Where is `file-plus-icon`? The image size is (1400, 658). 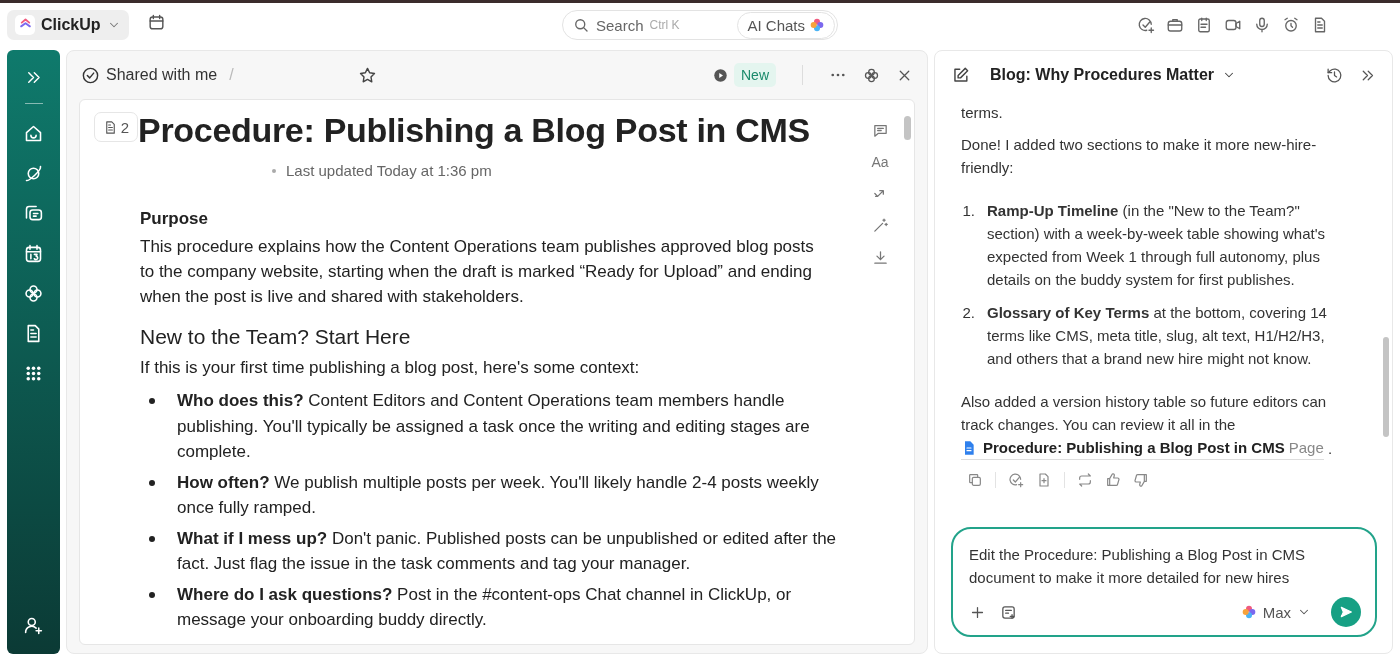
file-plus-icon is located at coordinates (1044, 480).